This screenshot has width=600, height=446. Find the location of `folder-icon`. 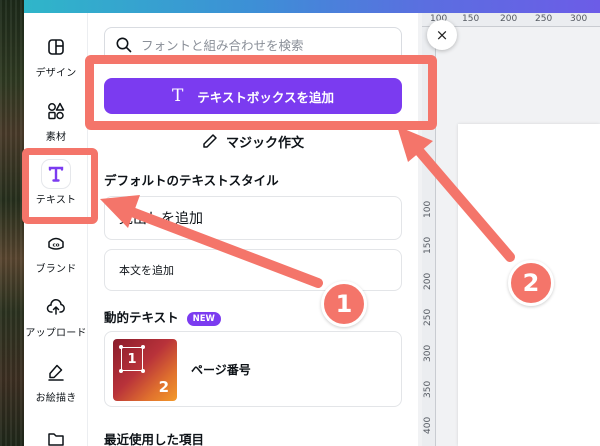

folder-icon is located at coordinates (56, 435).